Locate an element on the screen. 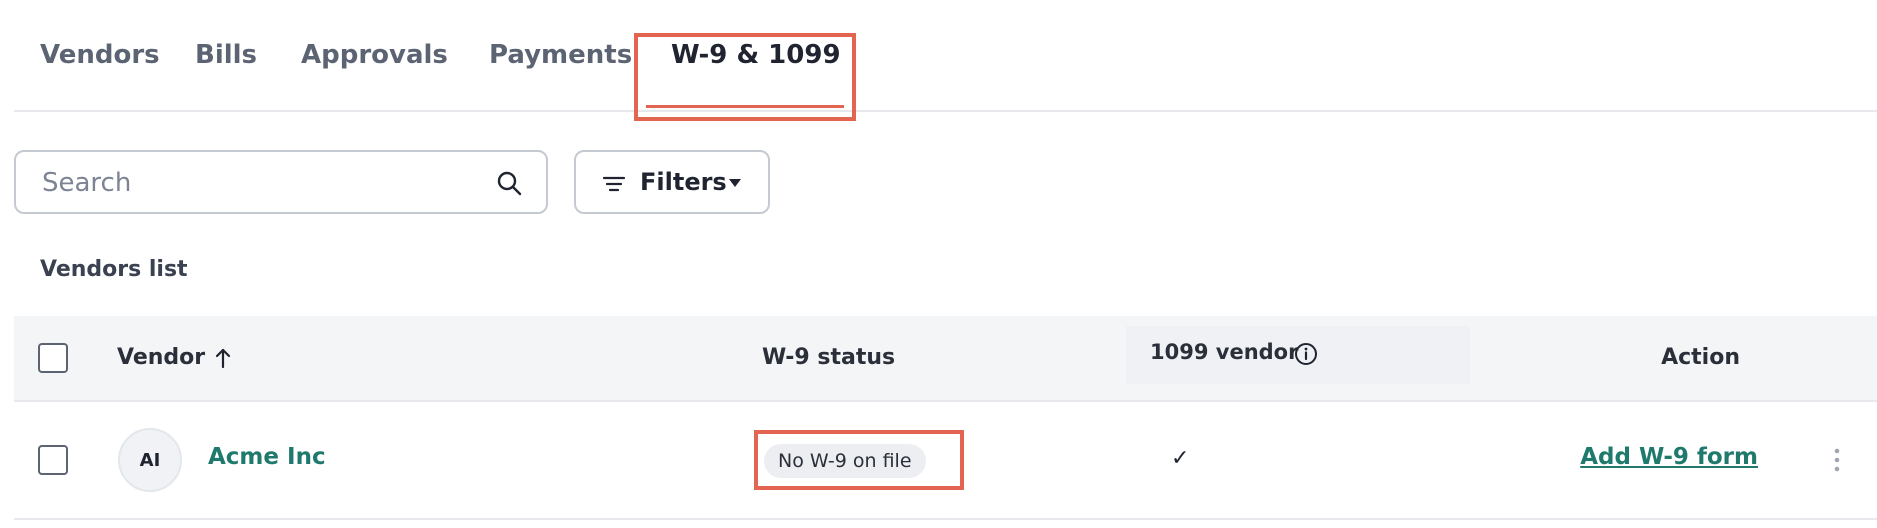  tab-highlight-box is located at coordinates (745, 77).